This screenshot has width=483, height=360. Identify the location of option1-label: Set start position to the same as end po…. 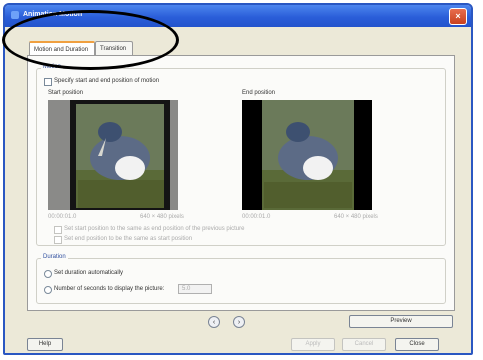
(154, 229).